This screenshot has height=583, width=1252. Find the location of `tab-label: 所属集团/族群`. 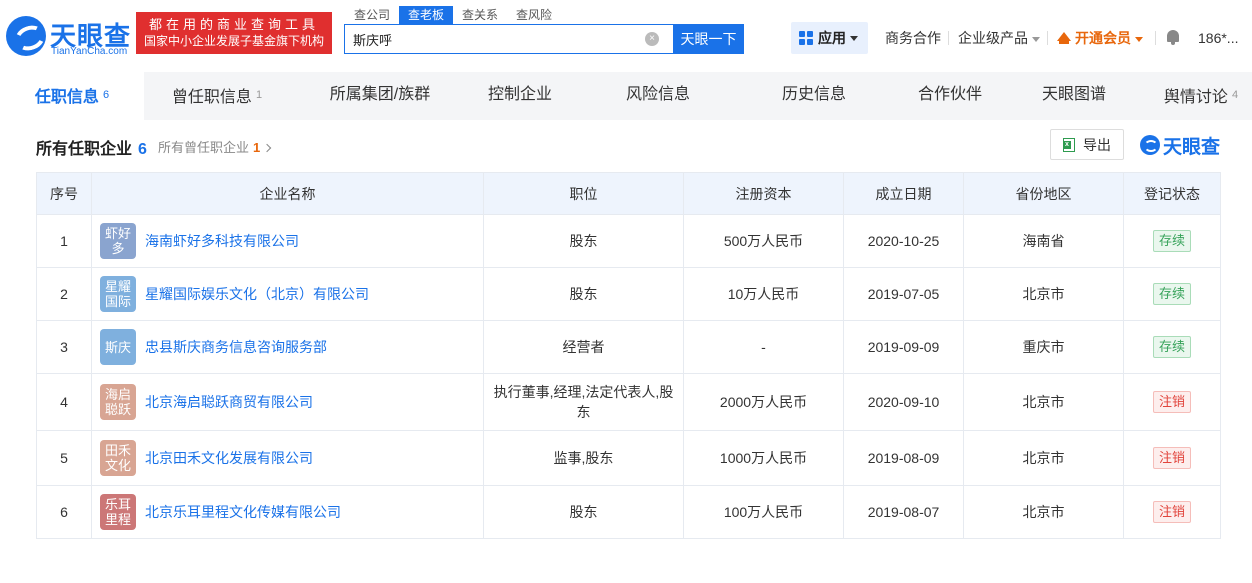

tab-label: 所属集团/族群 is located at coordinates (380, 94).